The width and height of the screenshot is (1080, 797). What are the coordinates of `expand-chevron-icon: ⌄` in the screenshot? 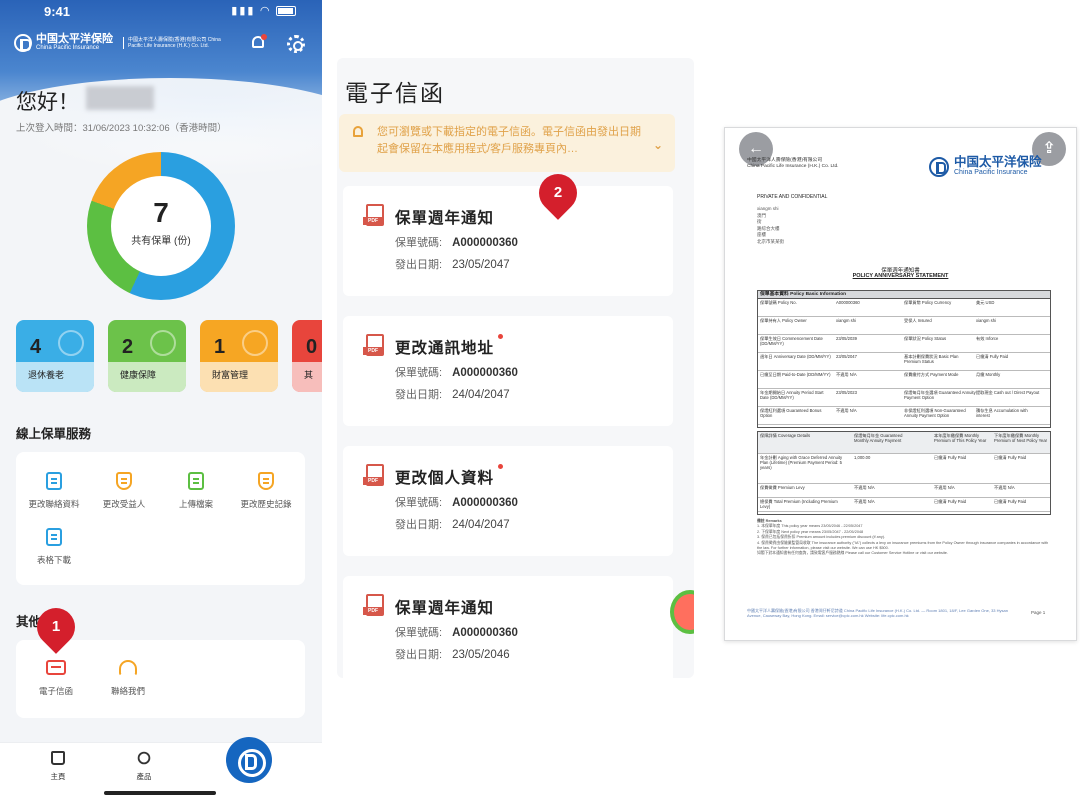 It's located at (658, 145).